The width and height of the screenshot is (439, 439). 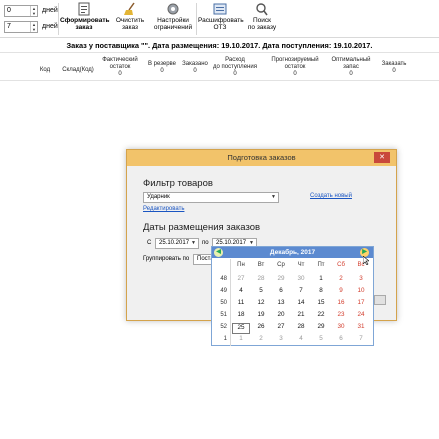 What do you see at coordinates (241, 304) in the screenshot?
I see `calendar-day: 11` at bounding box center [241, 304].